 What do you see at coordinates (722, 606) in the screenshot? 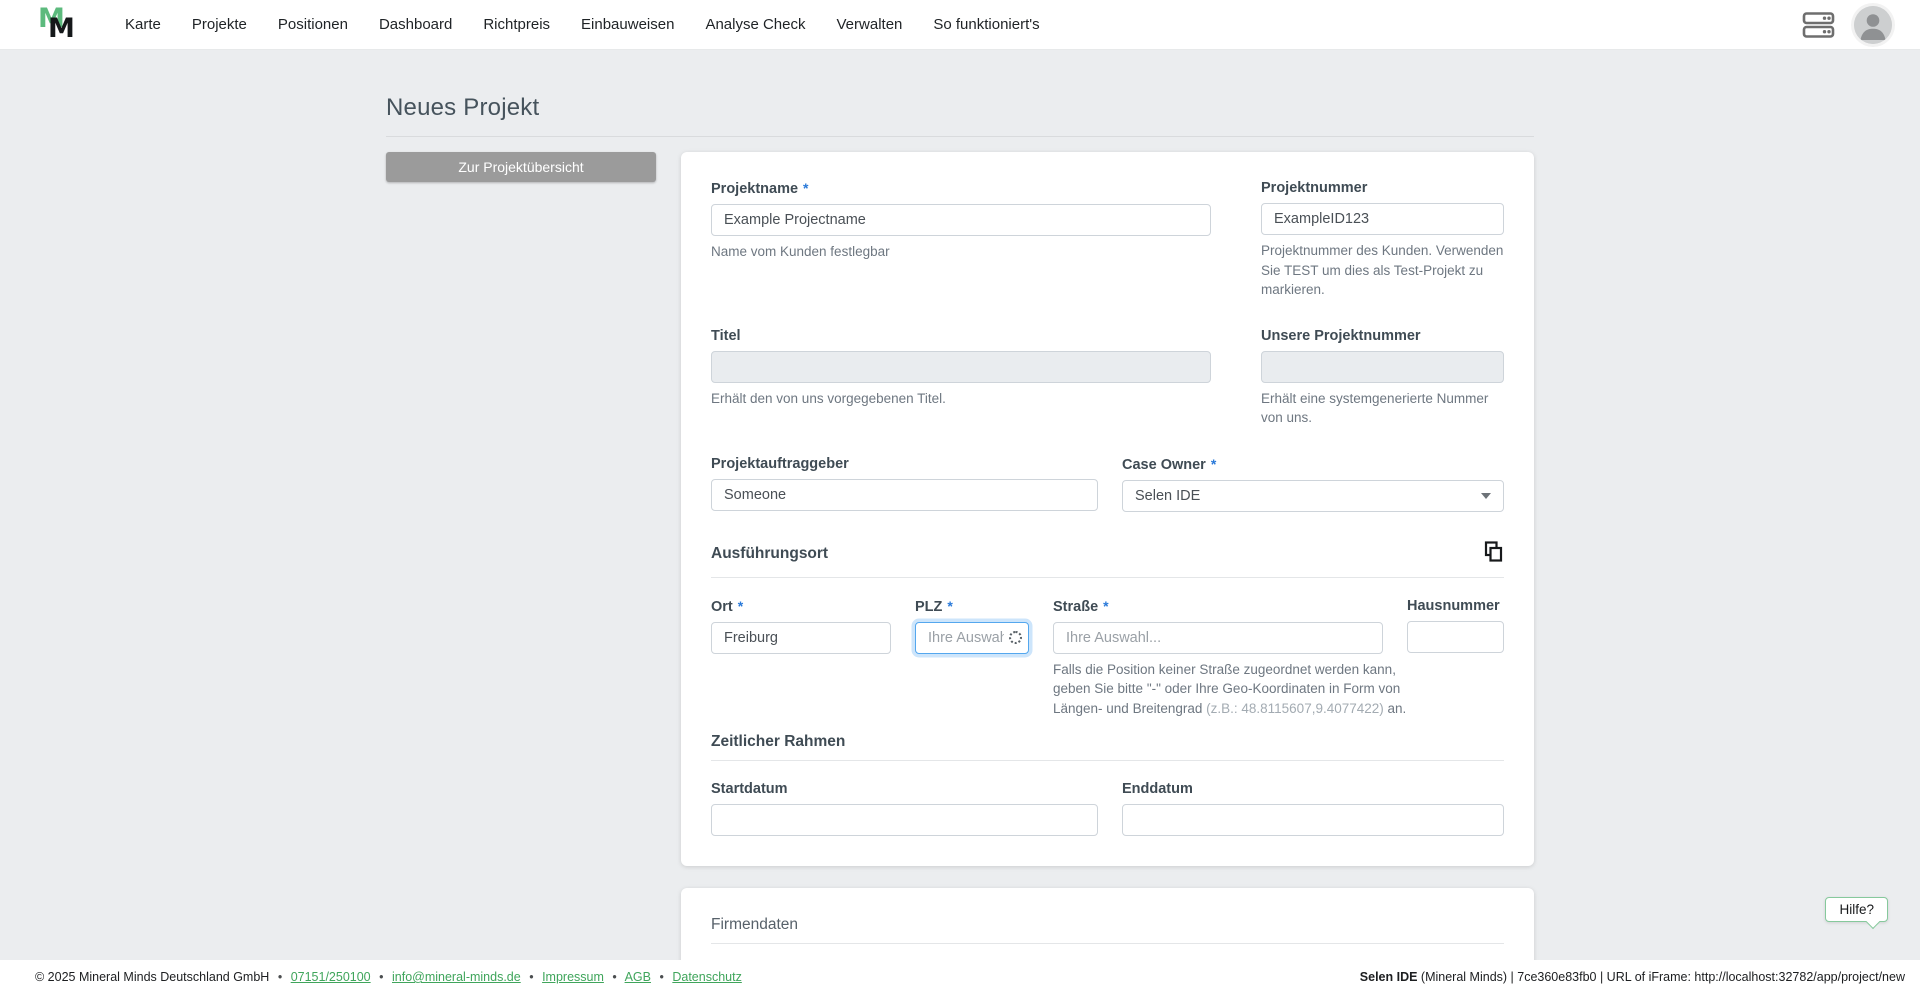
I see `ort-label: Ort` at bounding box center [722, 606].